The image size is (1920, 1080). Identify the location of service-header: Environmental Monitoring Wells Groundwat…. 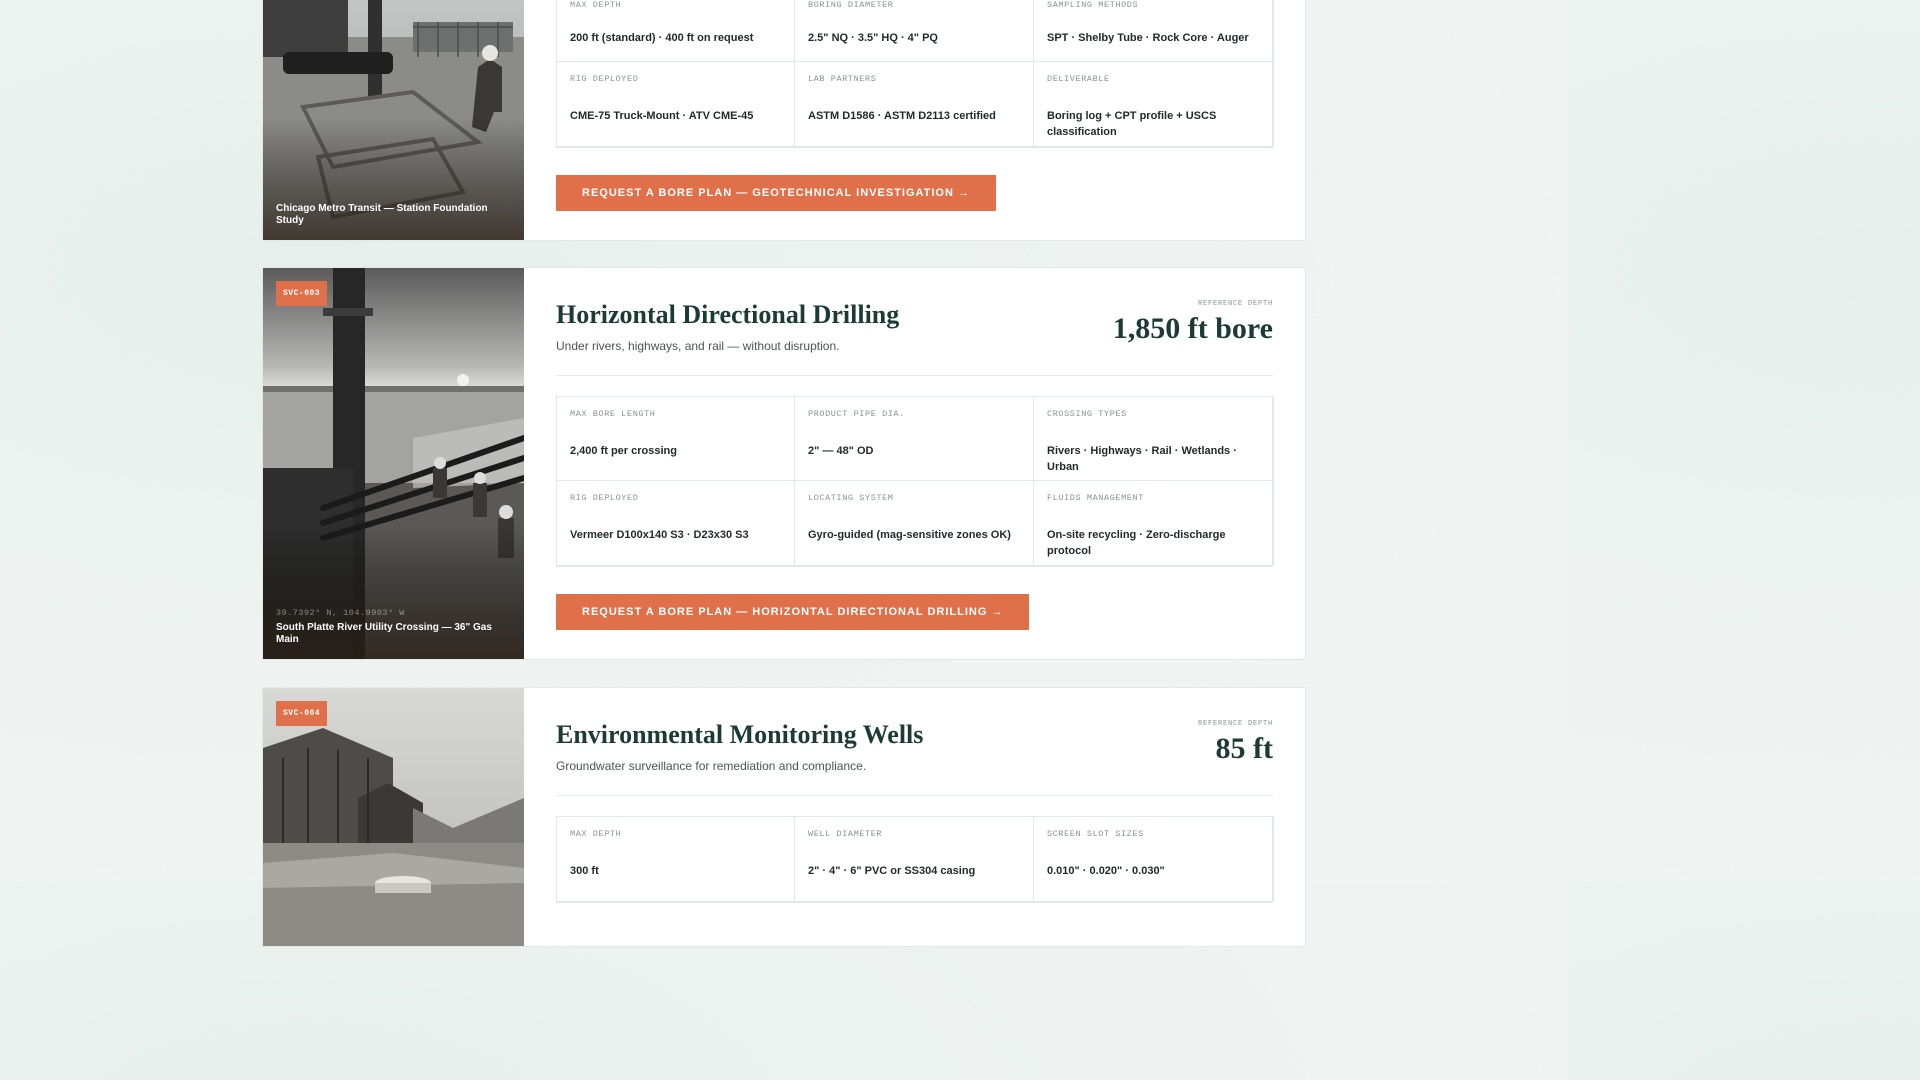
(914, 742).